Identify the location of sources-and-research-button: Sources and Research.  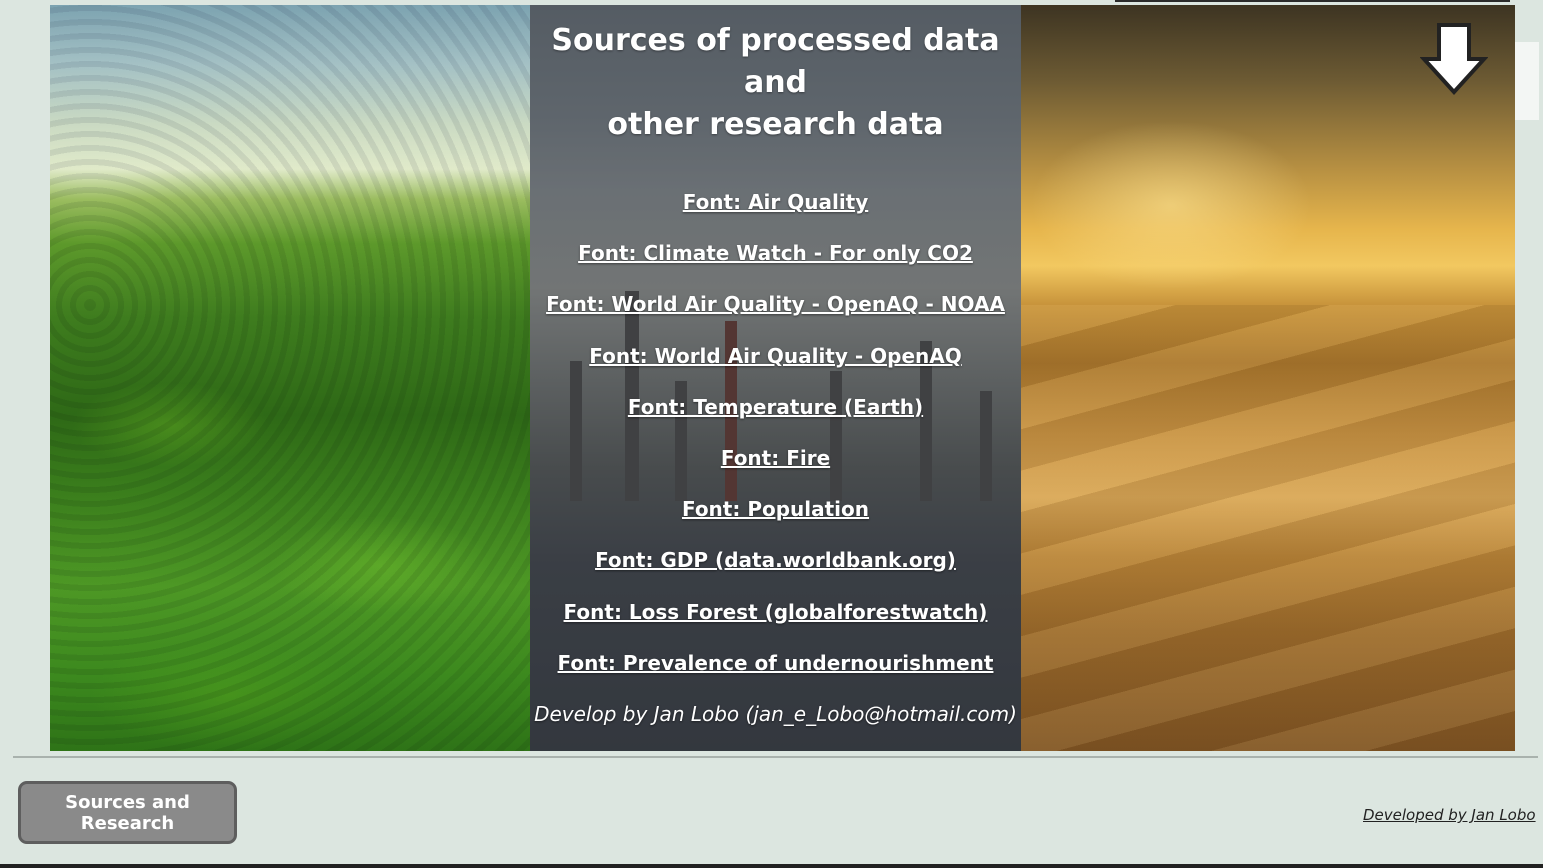
(127, 812).